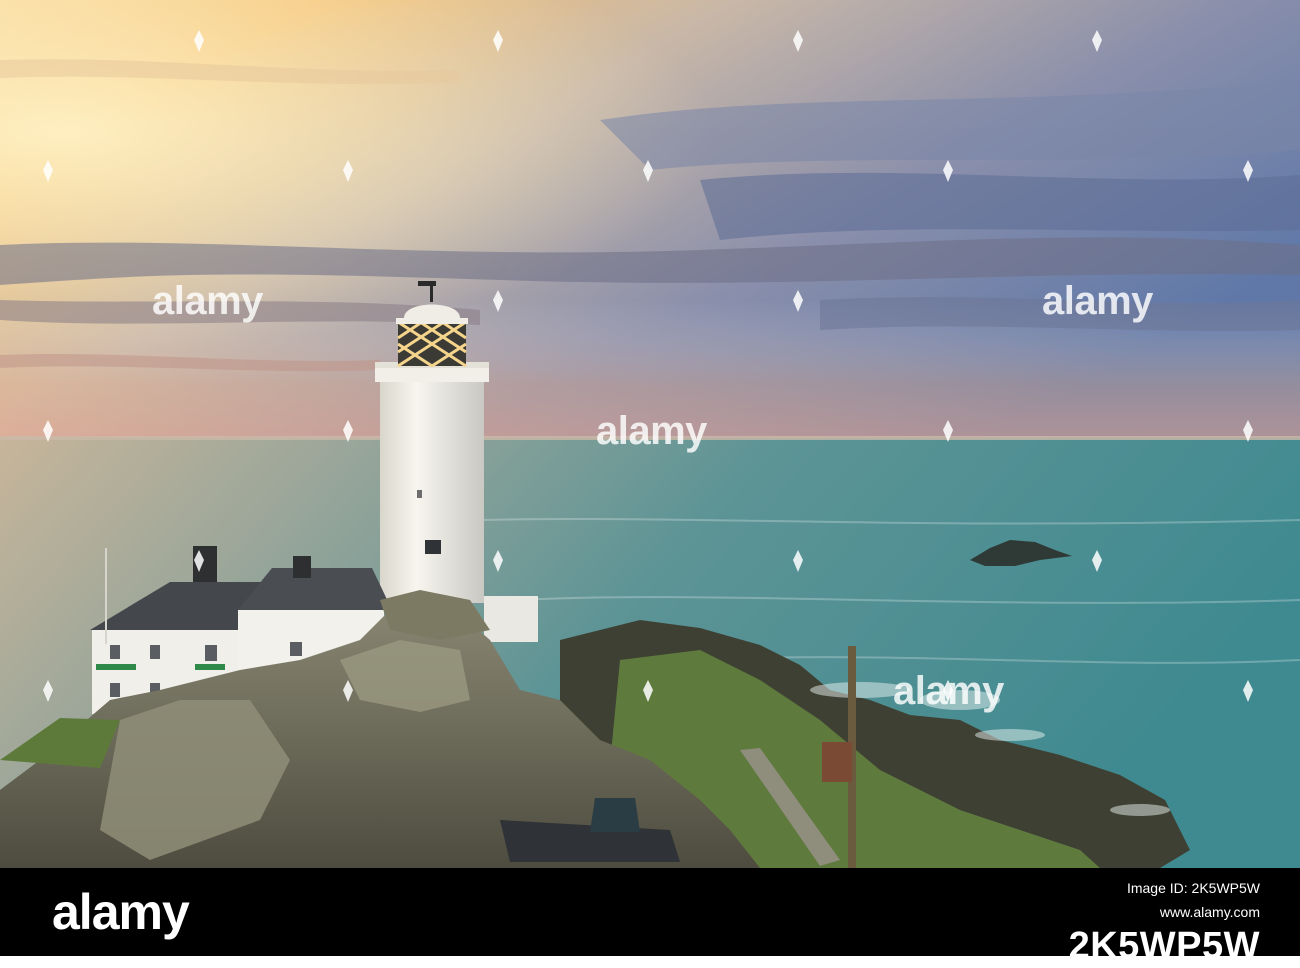 The image size is (1300, 968). I want to click on footer-image-id: 2K5WP5W, so click(1164, 946).